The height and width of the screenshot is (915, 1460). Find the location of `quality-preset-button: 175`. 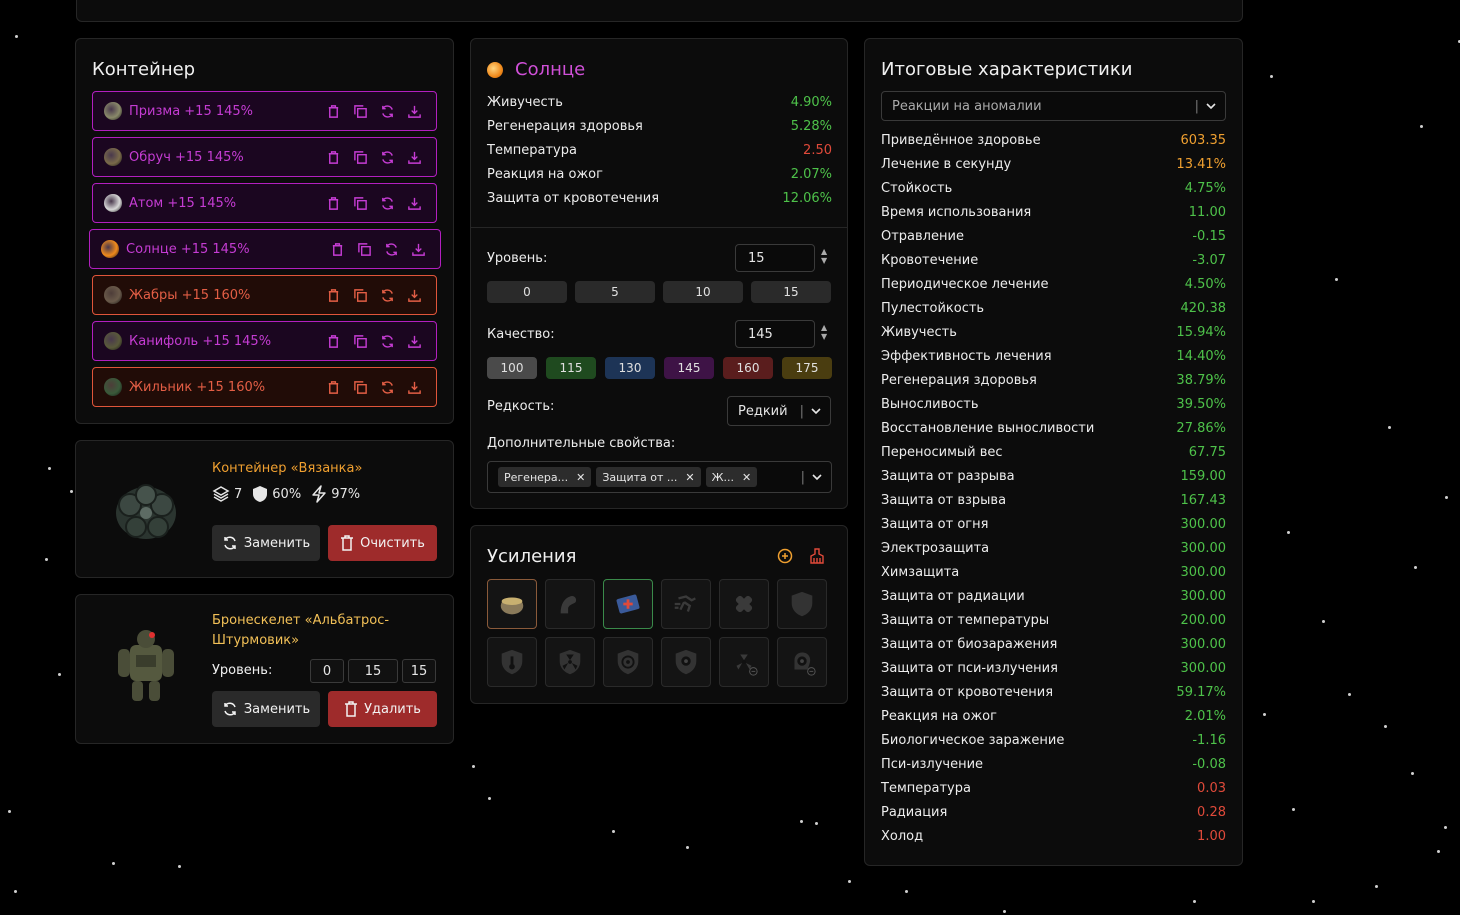

quality-preset-button: 175 is located at coordinates (807, 368).